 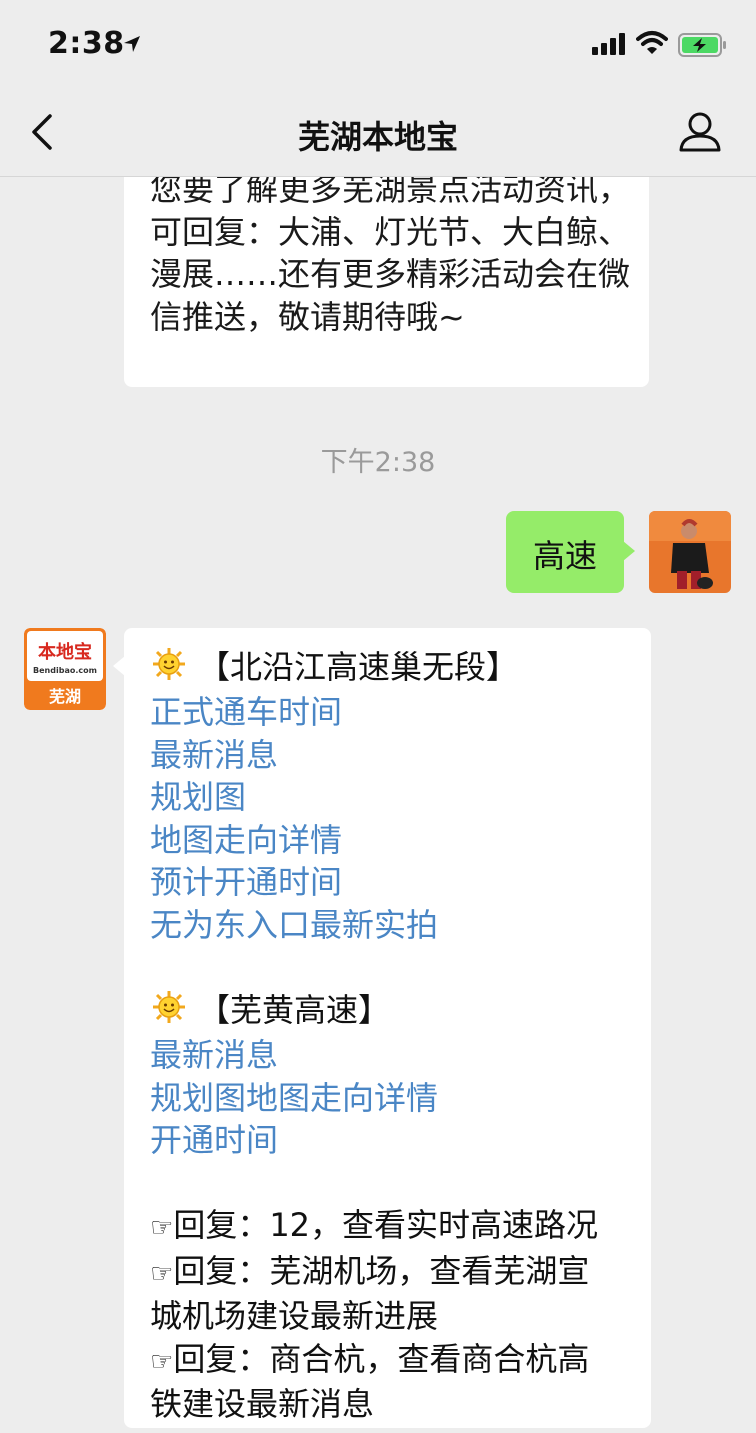 What do you see at coordinates (395, 1098) in the screenshot?
I see `link-wuhuang-plan-route: 规划图地图走向详情` at bounding box center [395, 1098].